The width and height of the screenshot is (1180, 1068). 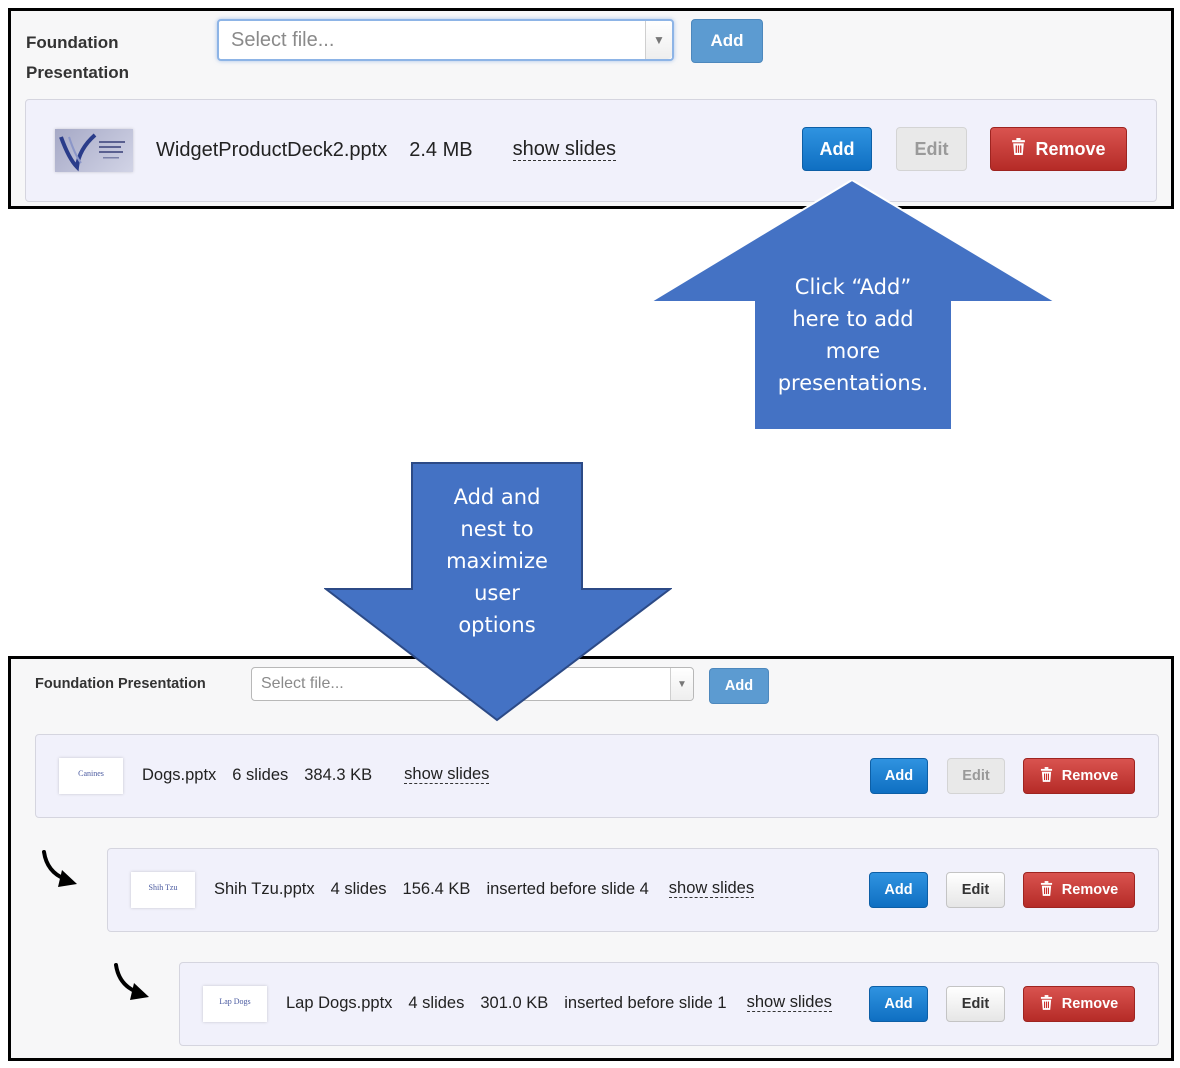 What do you see at coordinates (445, 40) in the screenshot?
I see `select-file-dropdown: Select file... ▼` at bounding box center [445, 40].